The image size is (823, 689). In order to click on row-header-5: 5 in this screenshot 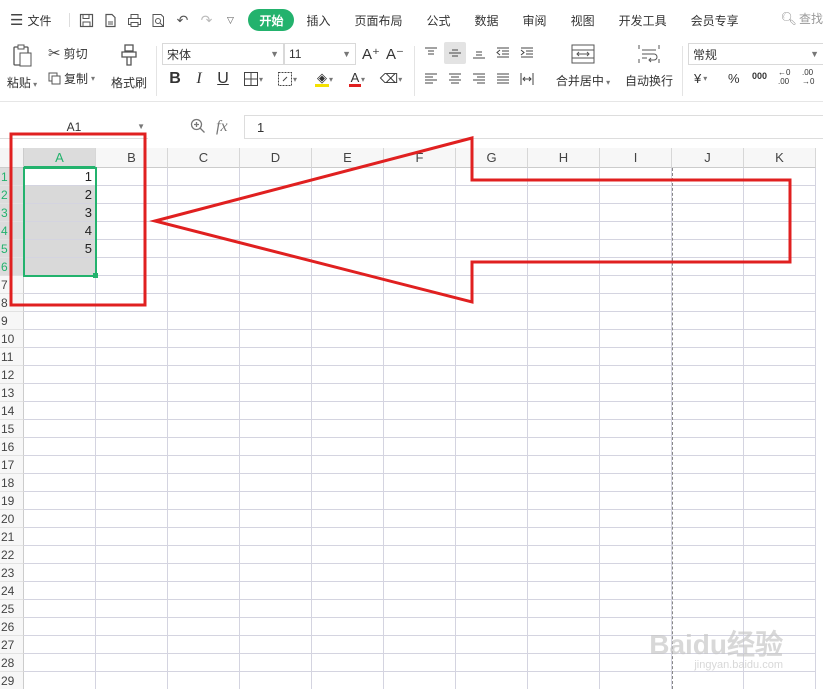, I will do `click(12, 249)`.